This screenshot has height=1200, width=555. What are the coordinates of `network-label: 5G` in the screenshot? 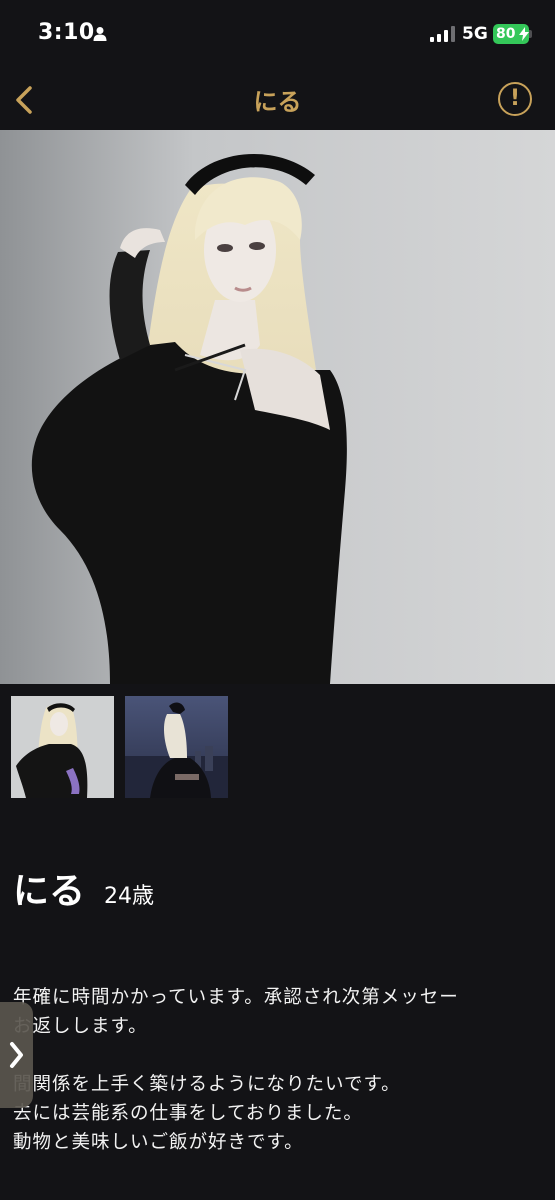 It's located at (475, 34).